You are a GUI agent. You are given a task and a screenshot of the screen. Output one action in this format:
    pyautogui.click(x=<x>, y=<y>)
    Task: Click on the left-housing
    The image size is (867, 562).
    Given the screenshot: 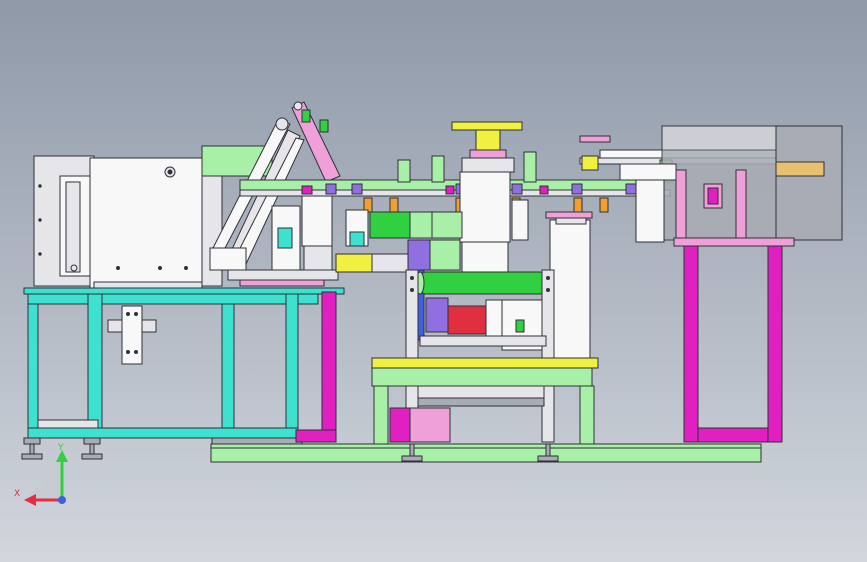 What is the action you would take?
    pyautogui.click(x=118, y=222)
    